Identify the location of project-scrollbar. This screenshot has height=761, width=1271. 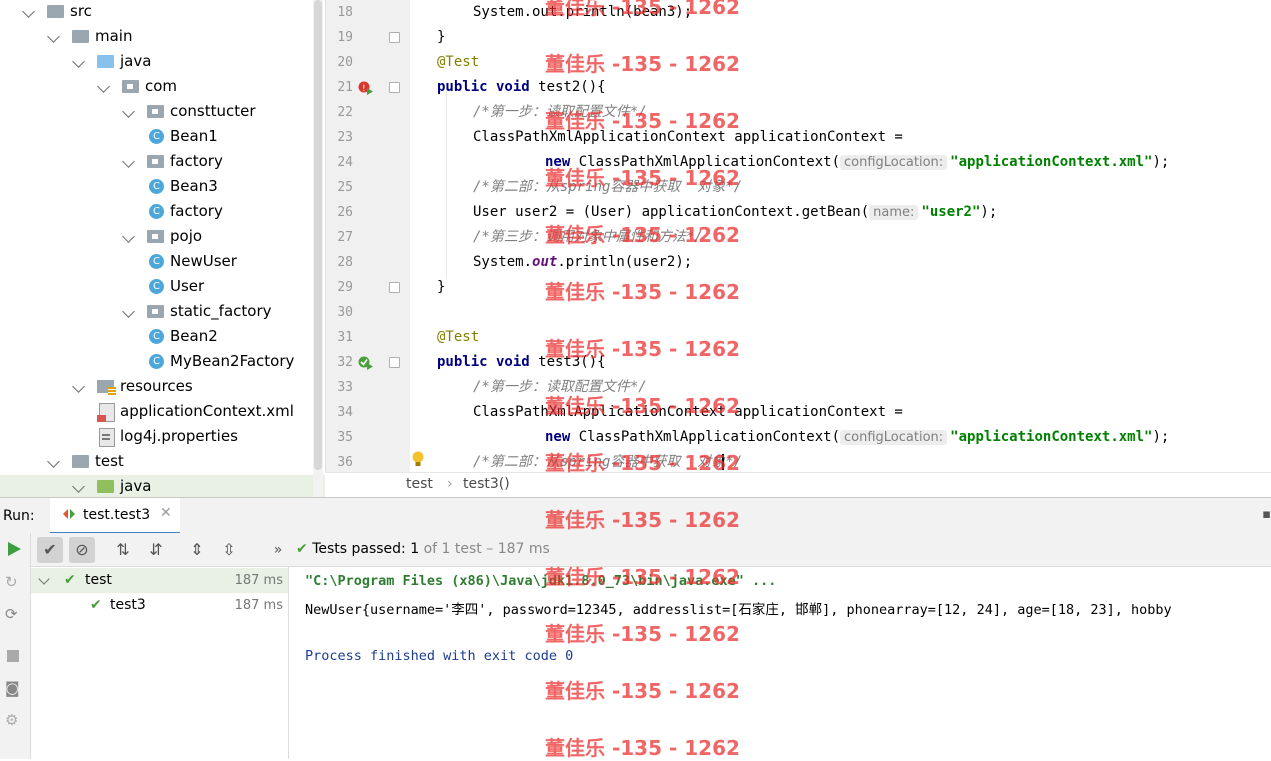
(318, 248).